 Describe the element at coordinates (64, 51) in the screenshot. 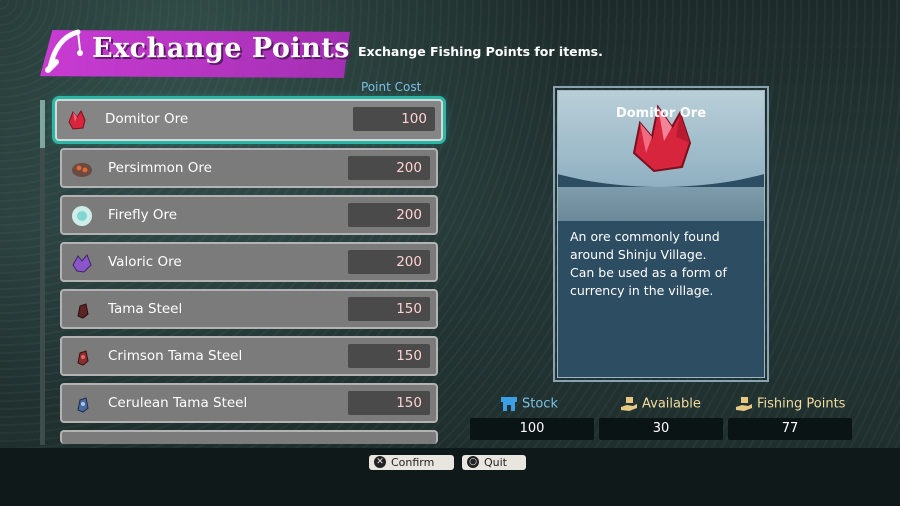

I see `fishing-rod-icon` at that location.